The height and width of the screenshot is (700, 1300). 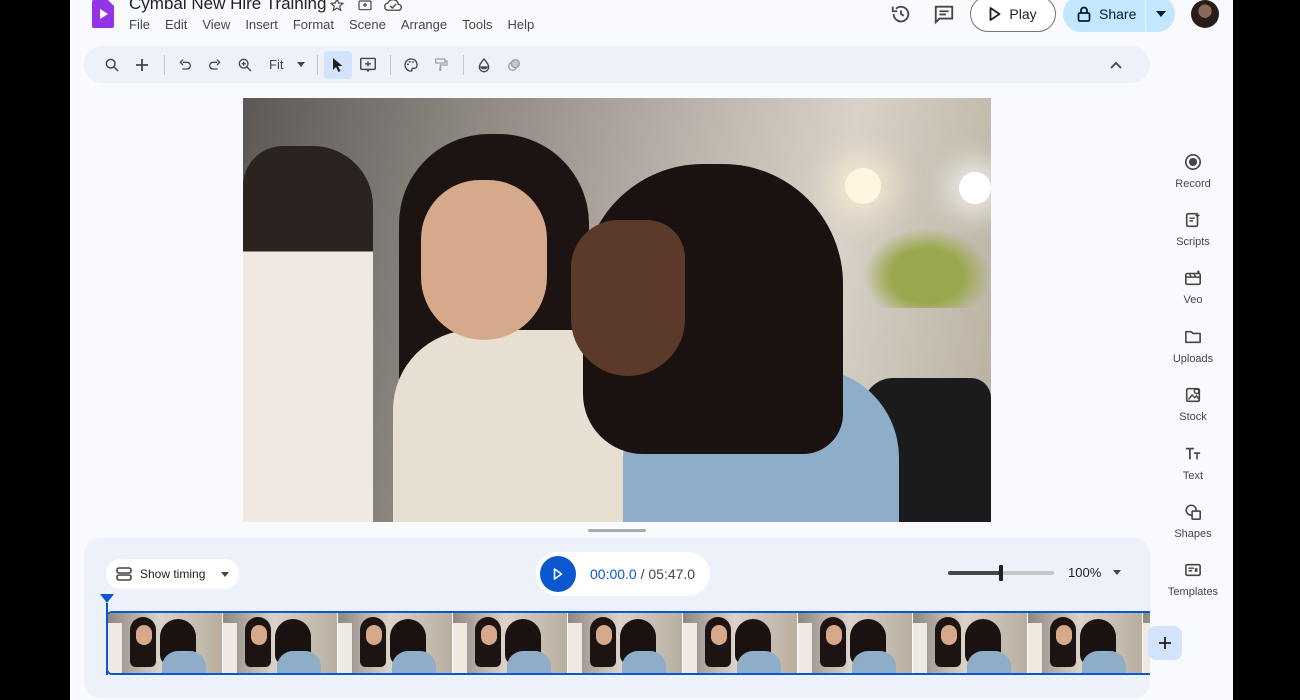 I want to click on current-time: 00:00.0, so click(x=613, y=574).